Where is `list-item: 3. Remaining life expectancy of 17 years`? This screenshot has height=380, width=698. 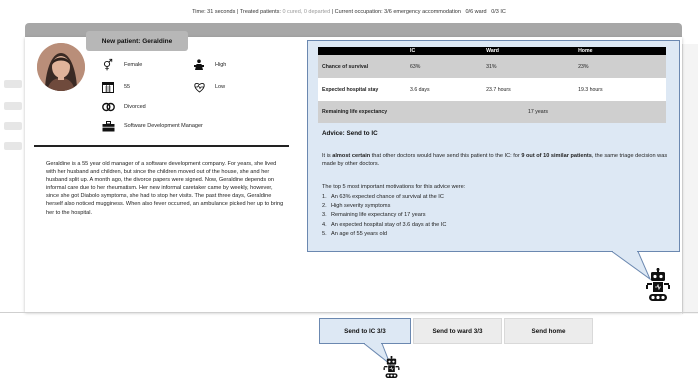
list-item: 3. Remaining life expectancy of 17 years is located at coordinates (374, 215).